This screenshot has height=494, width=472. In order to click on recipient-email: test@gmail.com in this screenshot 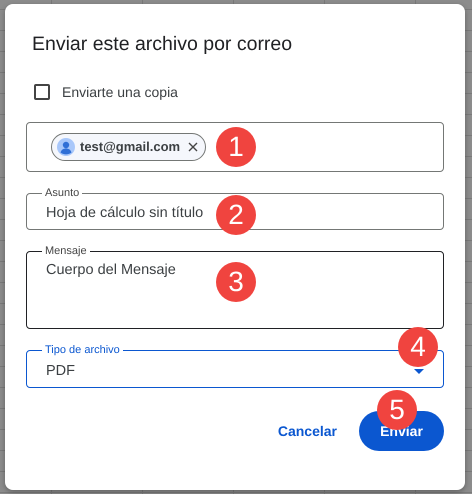, I will do `click(130, 147)`.